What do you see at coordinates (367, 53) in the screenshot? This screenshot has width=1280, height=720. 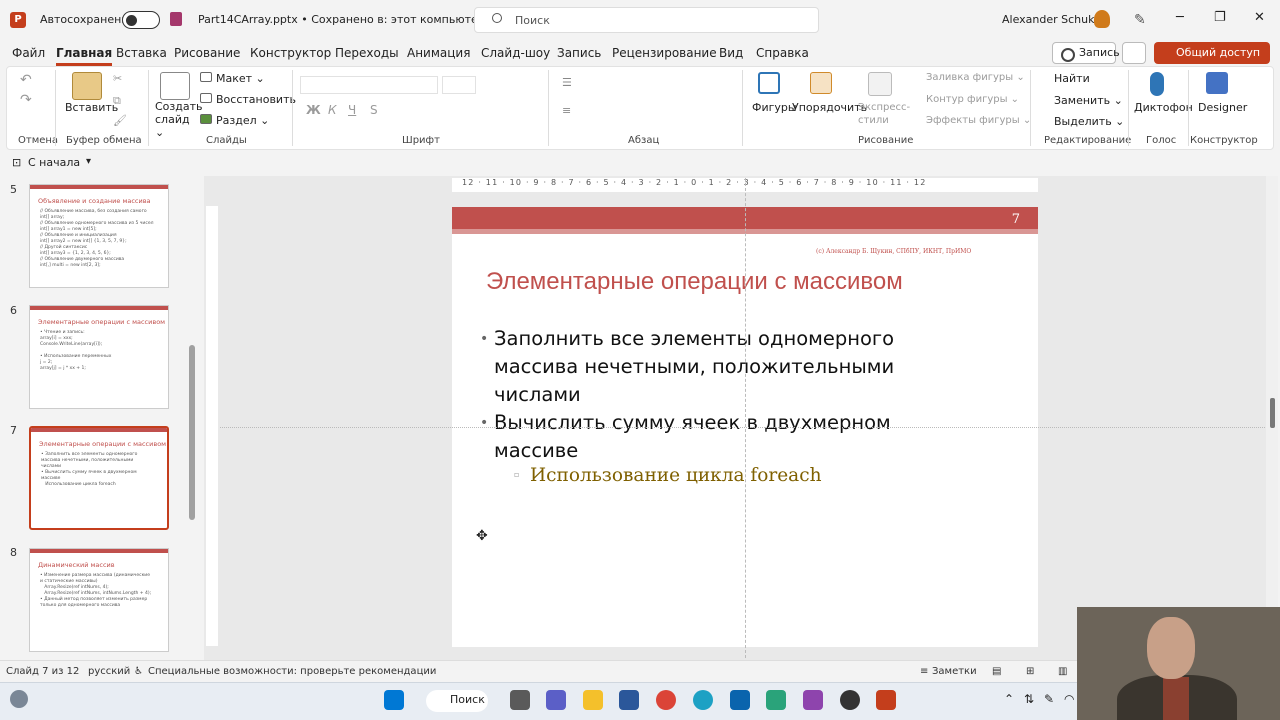 I see `menu-transitions: Переходы` at bounding box center [367, 53].